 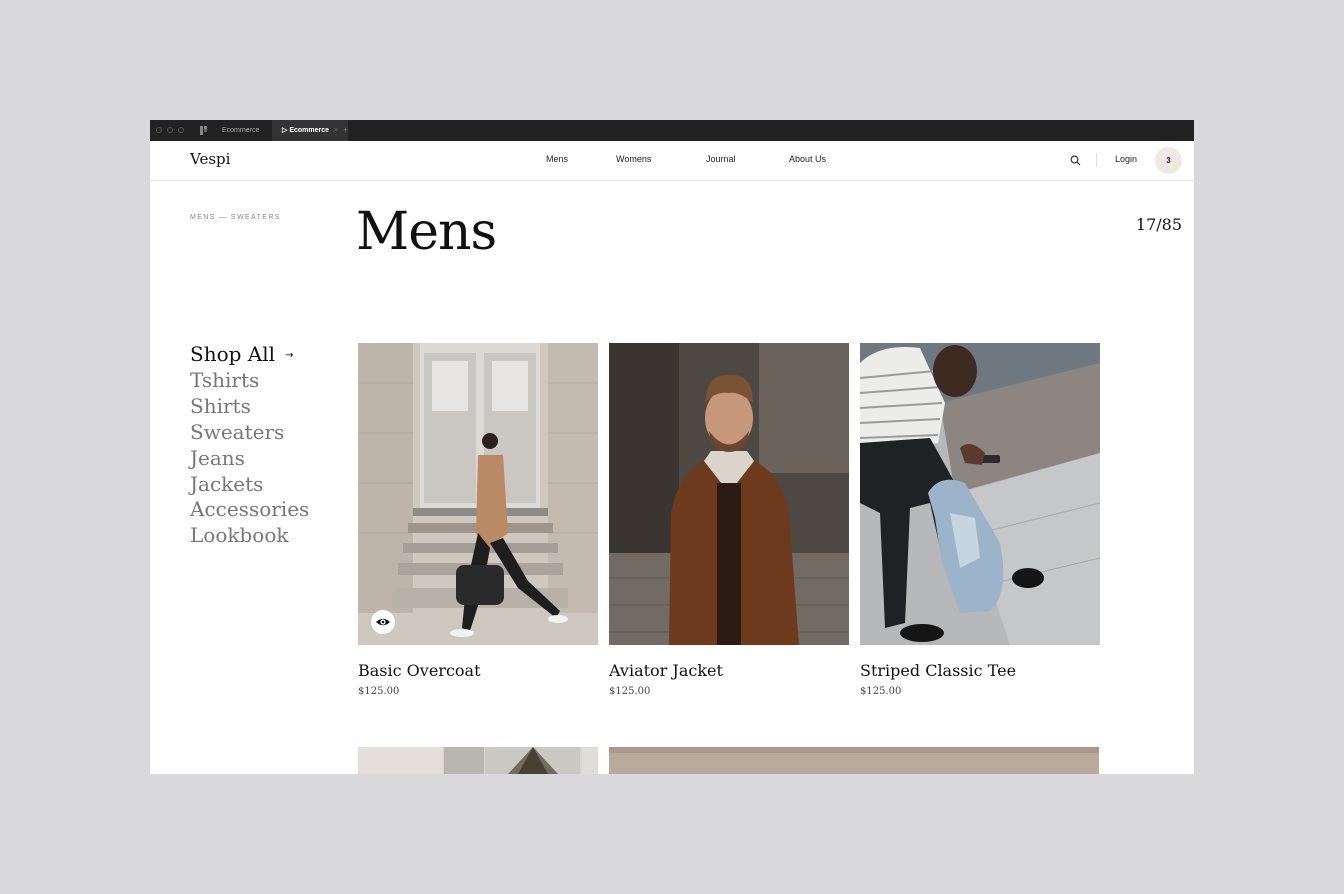 I want to click on nav-link-about-us: About Us, so click(x=807, y=159).